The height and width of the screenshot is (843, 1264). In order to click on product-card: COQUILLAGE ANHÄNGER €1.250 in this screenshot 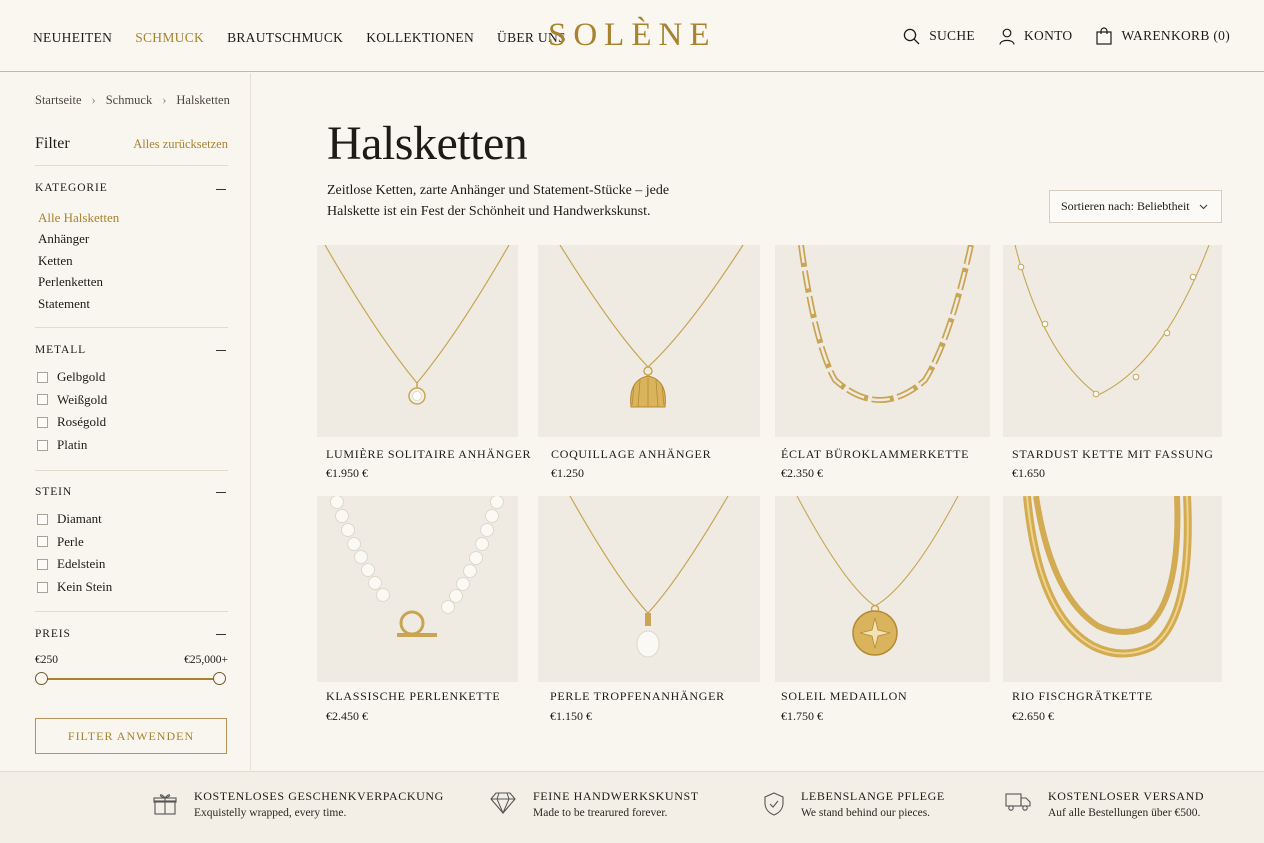, I will do `click(649, 365)`.